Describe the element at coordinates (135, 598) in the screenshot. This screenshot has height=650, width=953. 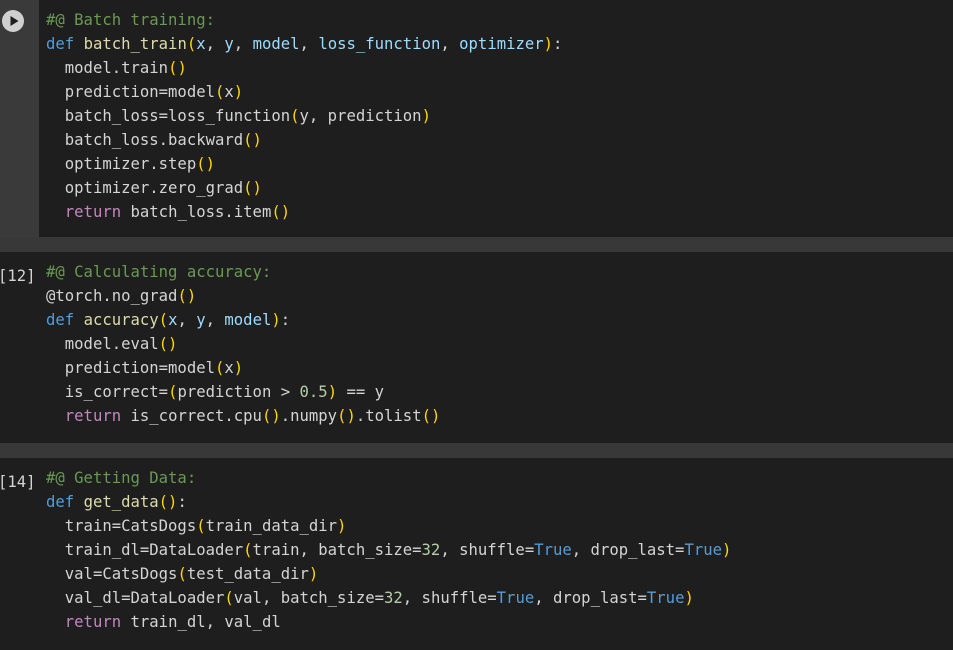
I see `code-token: val_dl=DataLoader` at that location.